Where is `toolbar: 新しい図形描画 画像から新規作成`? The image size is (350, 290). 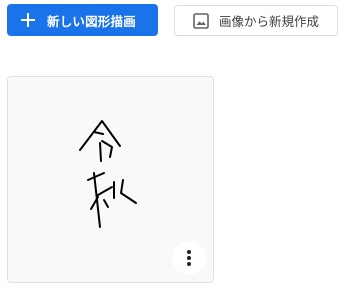
toolbar: 新しい図形描画 画像から新規作成 is located at coordinates (173, 20).